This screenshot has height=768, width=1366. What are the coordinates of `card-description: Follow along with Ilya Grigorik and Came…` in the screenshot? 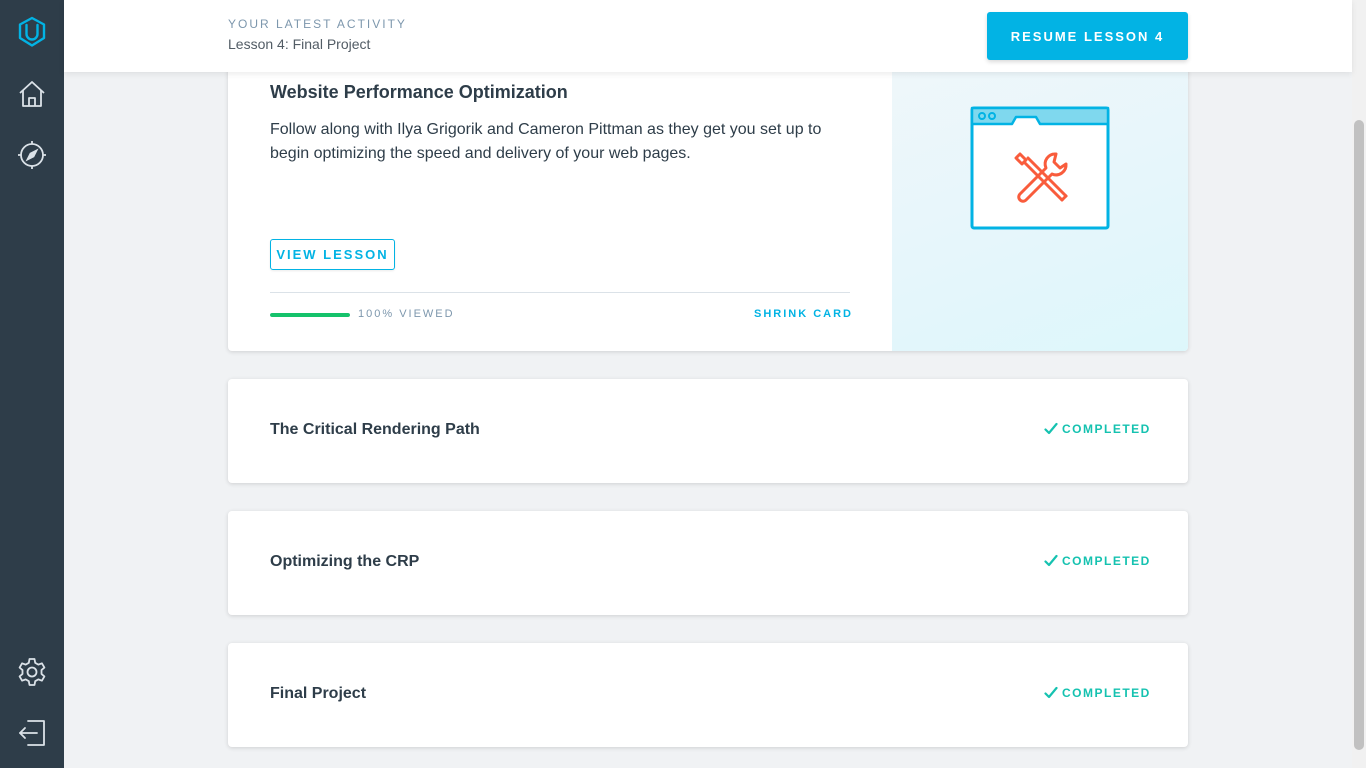 It's located at (546, 141).